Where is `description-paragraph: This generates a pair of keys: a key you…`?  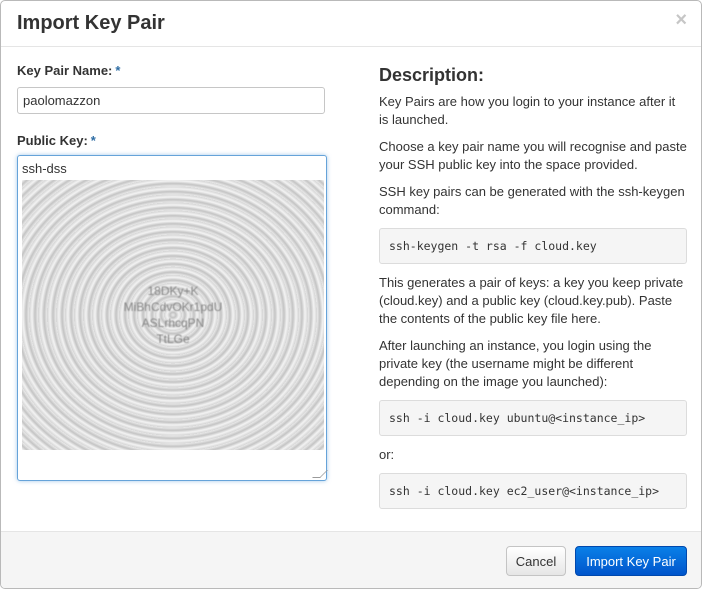 description-paragraph: This generates a pair of keys: a key you… is located at coordinates (531, 300).